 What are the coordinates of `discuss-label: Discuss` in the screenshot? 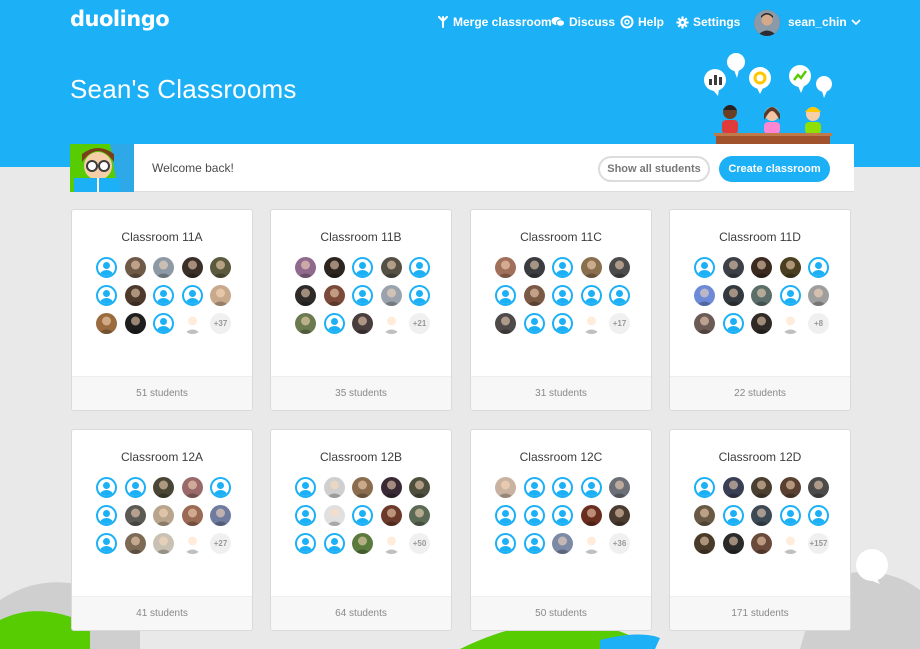 It's located at (592, 22).